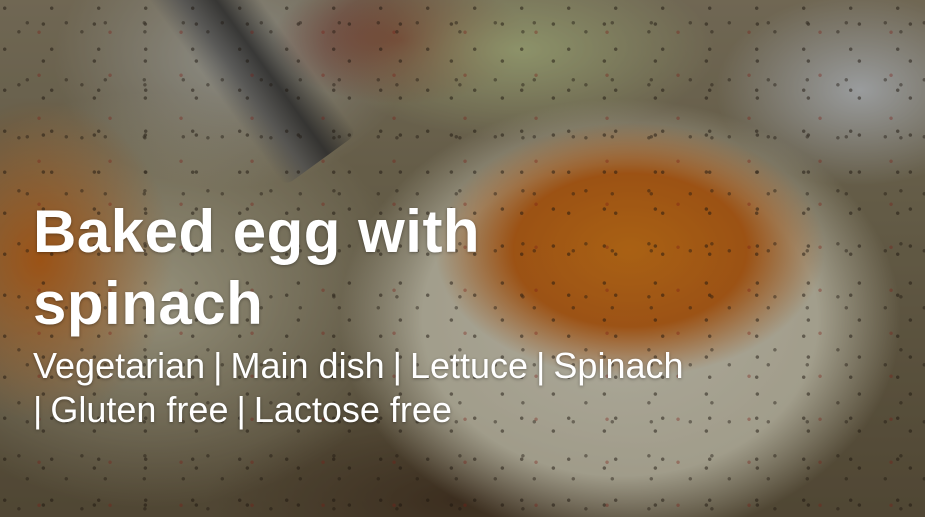  Describe the element at coordinates (119, 365) in the screenshot. I see `tag-vegetarian: Vegetarian` at that location.